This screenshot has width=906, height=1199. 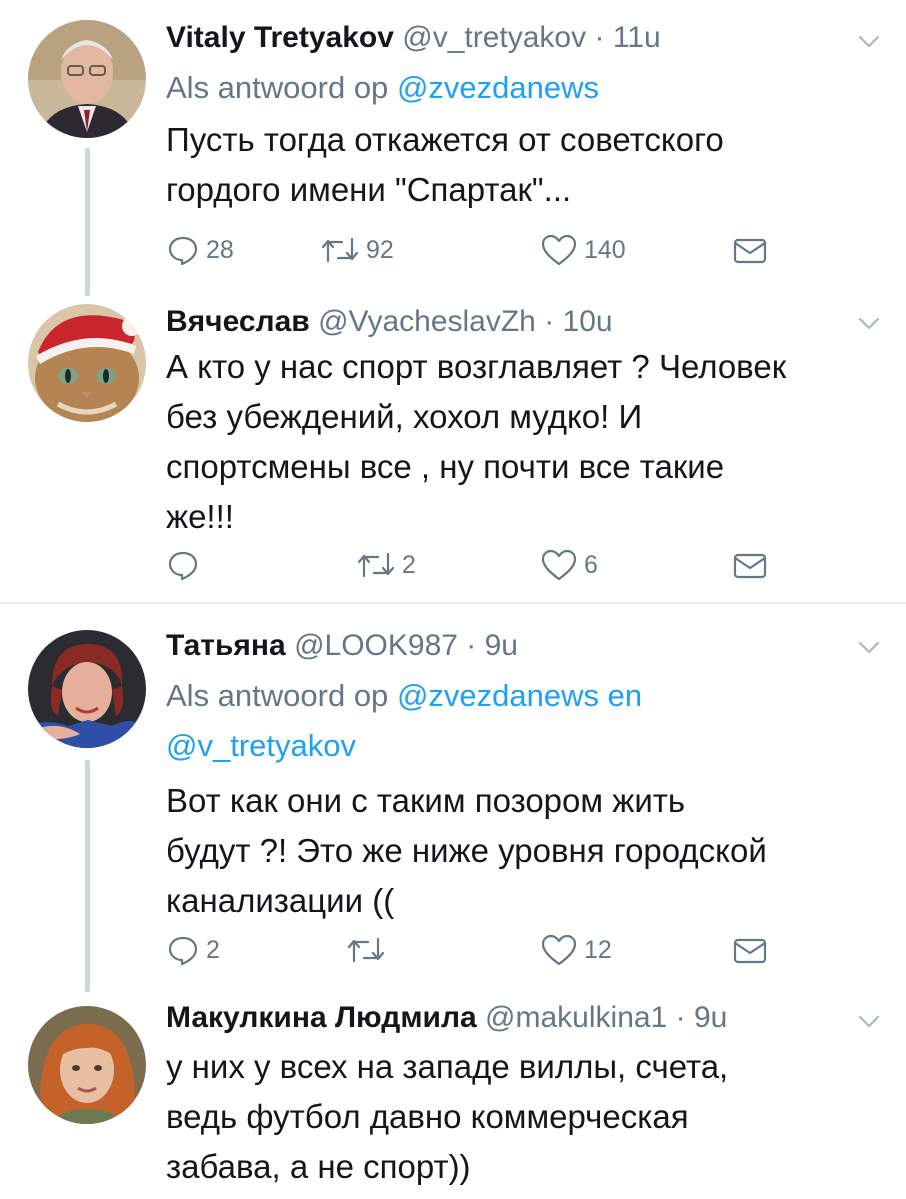 What do you see at coordinates (321, 1017) in the screenshot?
I see `display-name: Макулкина Людмила` at bounding box center [321, 1017].